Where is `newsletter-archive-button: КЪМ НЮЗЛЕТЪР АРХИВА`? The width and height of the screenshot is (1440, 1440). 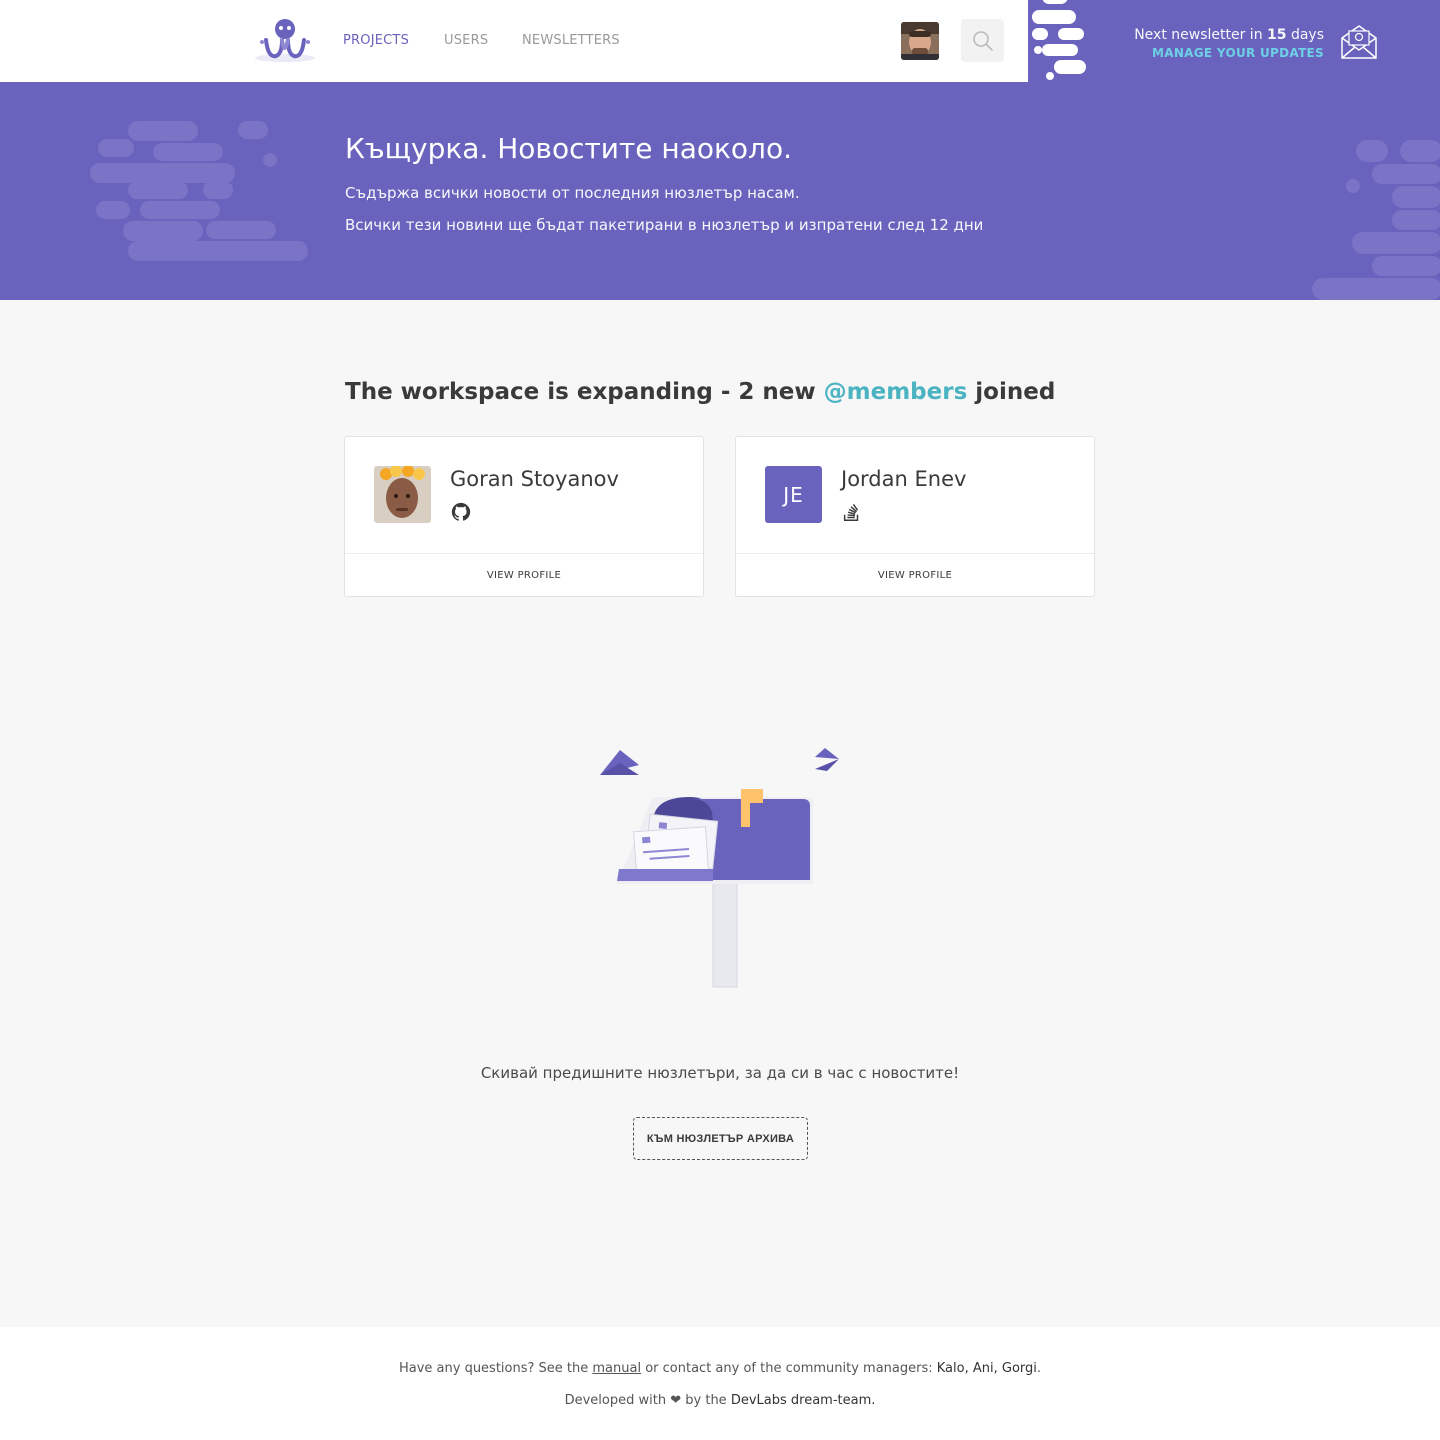 newsletter-archive-button: КЪМ НЮЗЛЕТЪР АРХИВА is located at coordinates (720, 1138).